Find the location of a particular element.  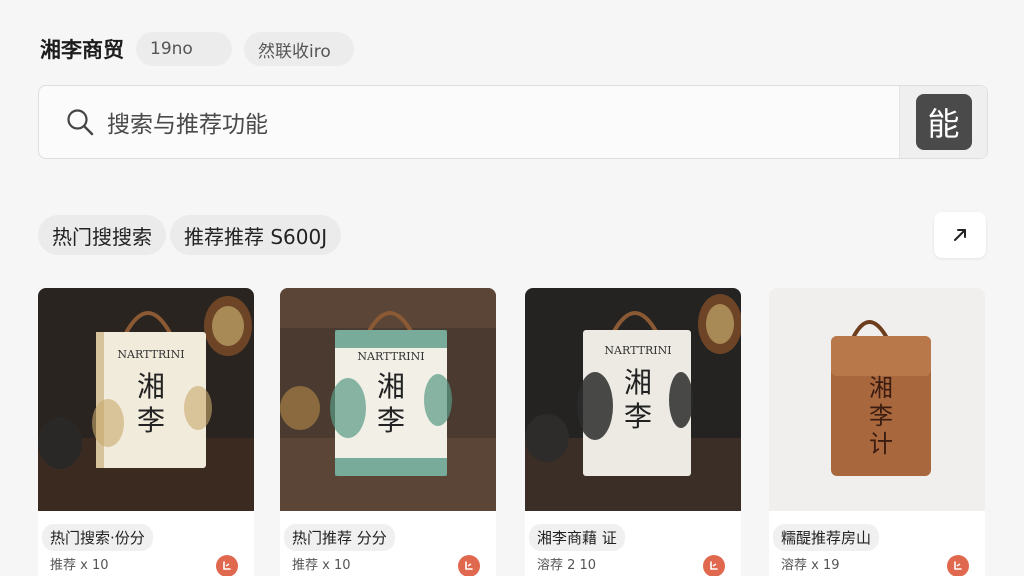

arrow-up-right-icon is located at coordinates (960, 235).